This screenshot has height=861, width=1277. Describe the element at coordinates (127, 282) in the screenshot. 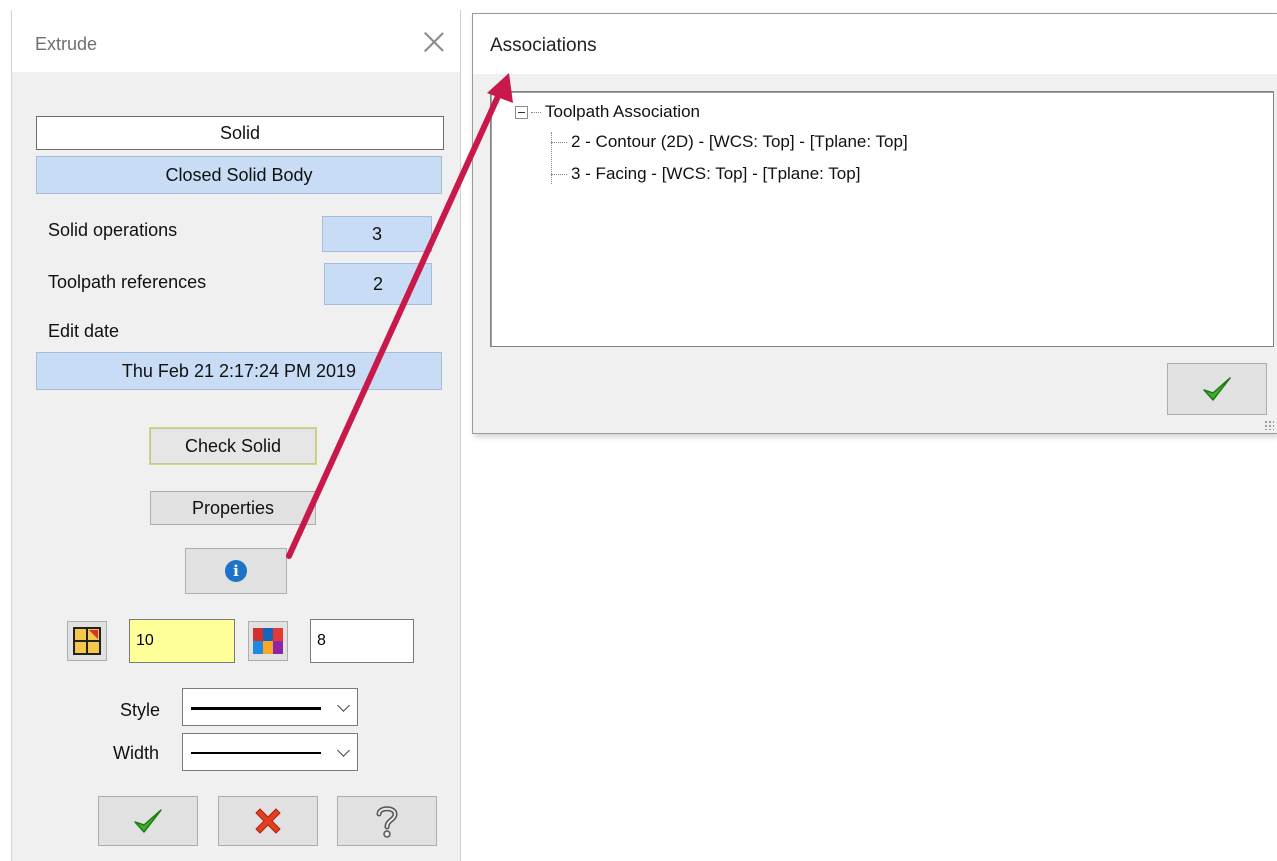

I see `toolpath-references-label: Toolpath references` at that location.